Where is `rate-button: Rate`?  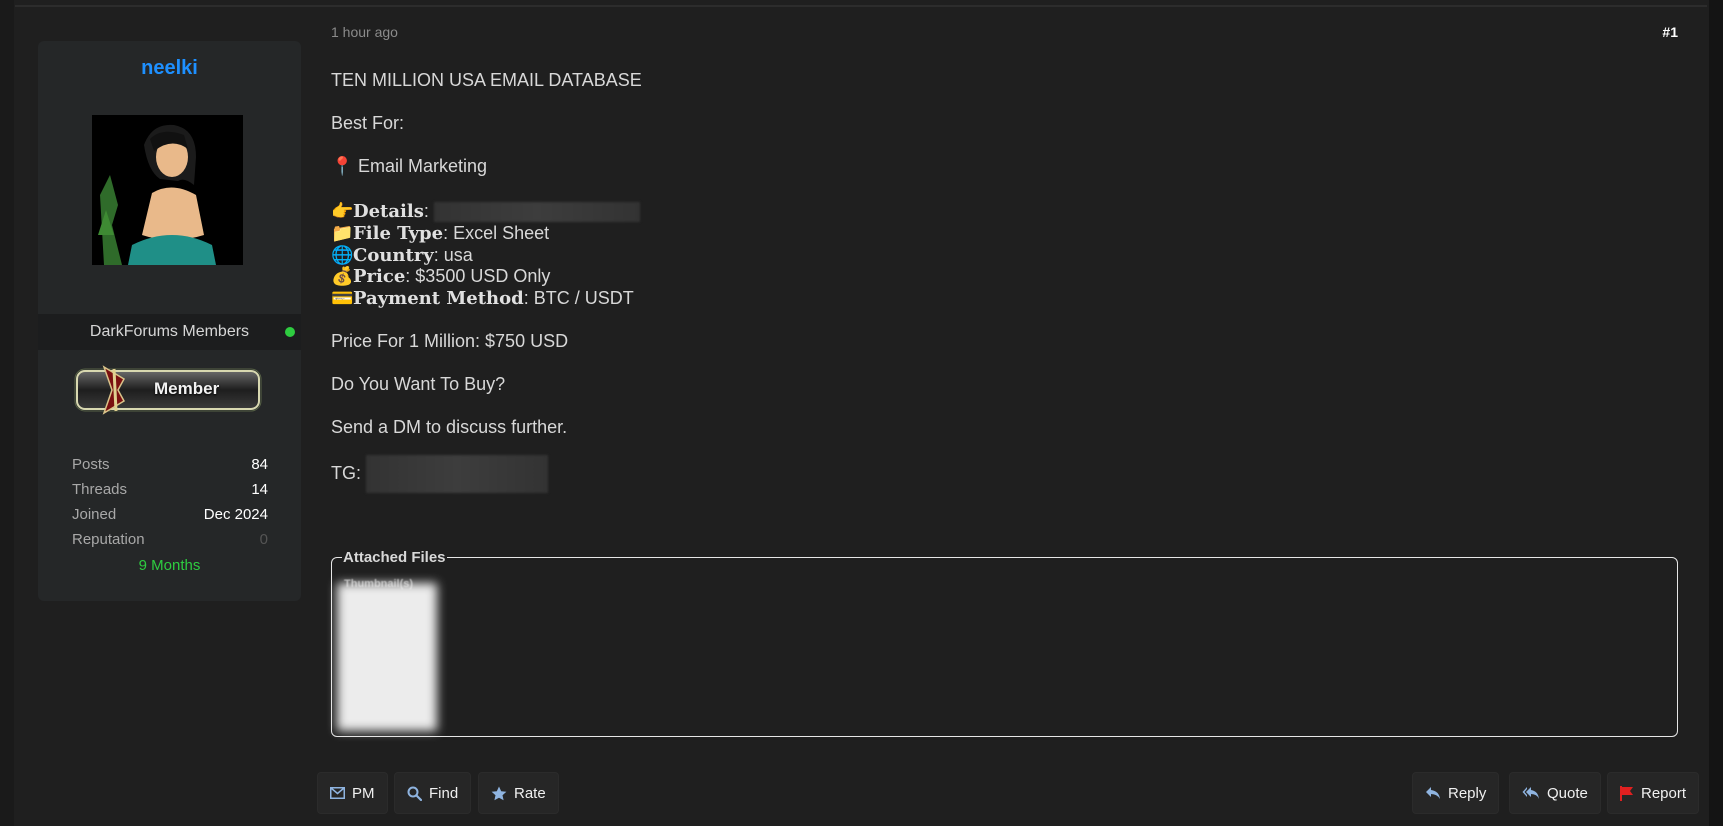 rate-button: Rate is located at coordinates (518, 793).